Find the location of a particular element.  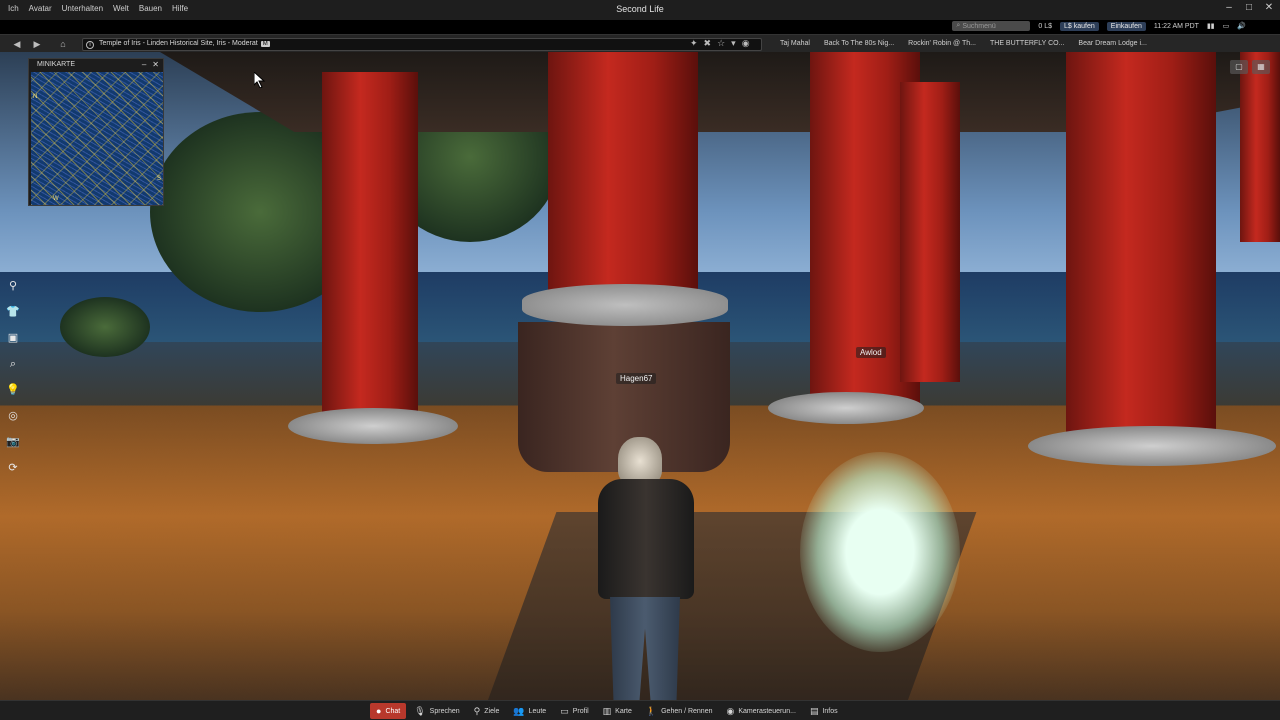

scripts-icon: ✦ is located at coordinates (694, 43).